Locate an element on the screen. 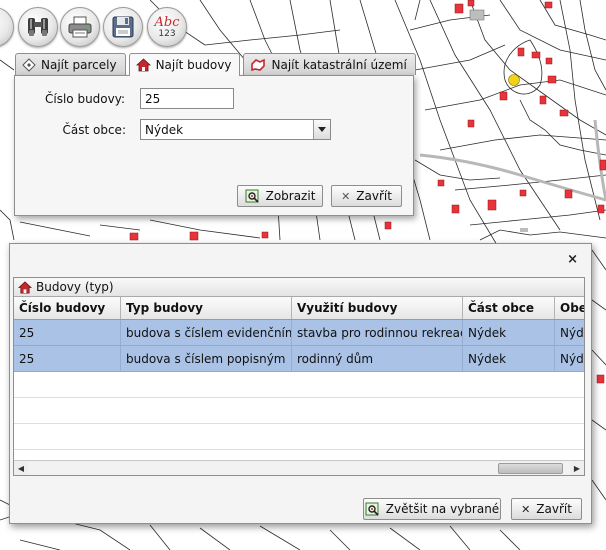 The width and height of the screenshot is (606, 550). column-header-building-type: Typ budovy is located at coordinates (206, 308).